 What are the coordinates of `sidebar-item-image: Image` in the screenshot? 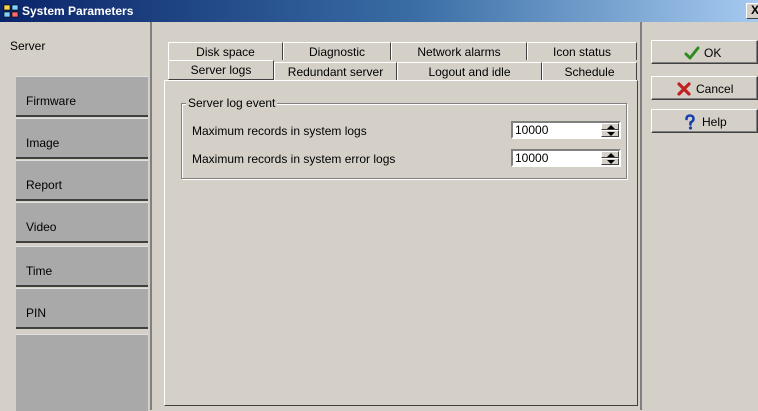 It's located at (82, 138).